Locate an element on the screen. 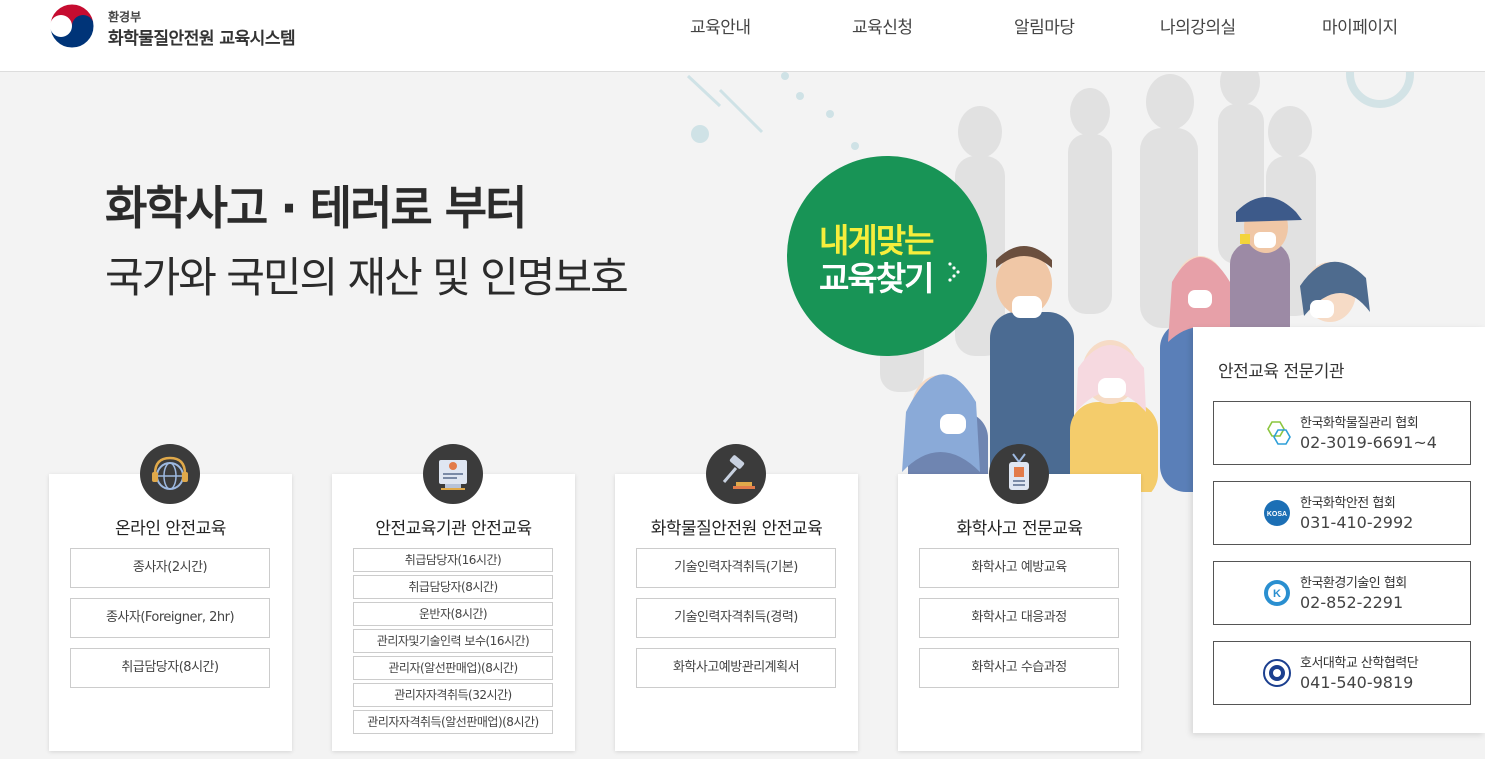  kosa-logo-icon: KOSA is located at coordinates (1277, 513).